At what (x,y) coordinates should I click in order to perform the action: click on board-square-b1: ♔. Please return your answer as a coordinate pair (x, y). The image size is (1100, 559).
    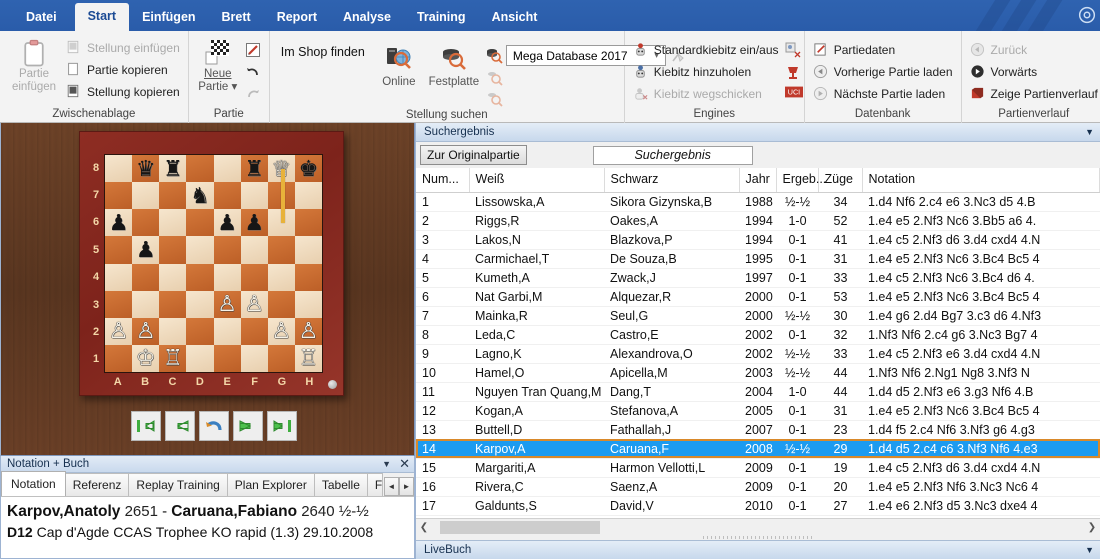
    Looking at the image, I should click on (146, 358).